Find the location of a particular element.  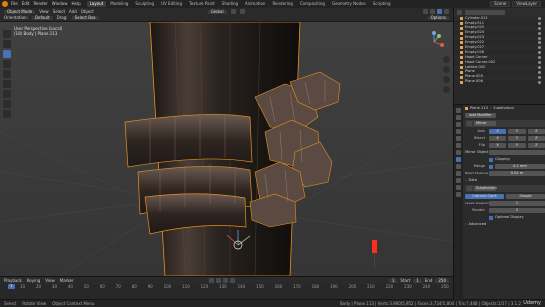

advanced-subpanel: › Advanced is located at coordinates (505, 224).